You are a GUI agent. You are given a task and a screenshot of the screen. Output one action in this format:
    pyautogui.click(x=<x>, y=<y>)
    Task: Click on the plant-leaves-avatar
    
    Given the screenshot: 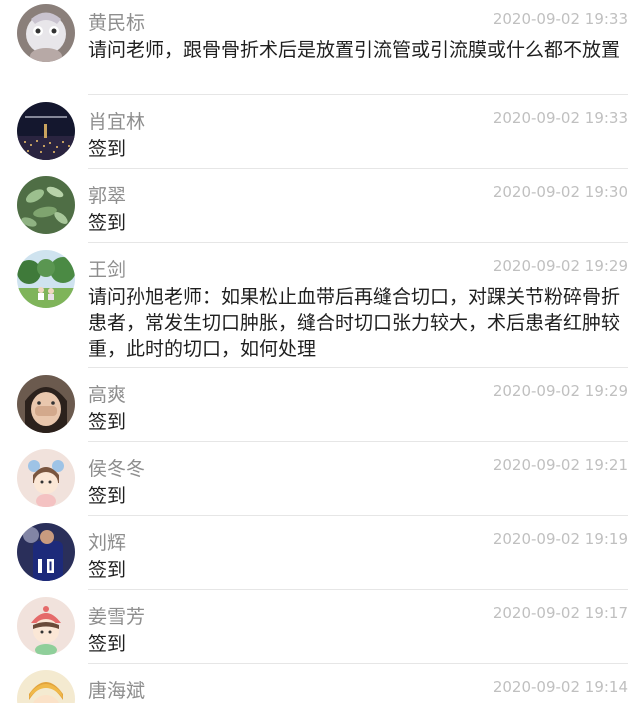 What is the action you would take?
    pyautogui.click(x=46, y=205)
    